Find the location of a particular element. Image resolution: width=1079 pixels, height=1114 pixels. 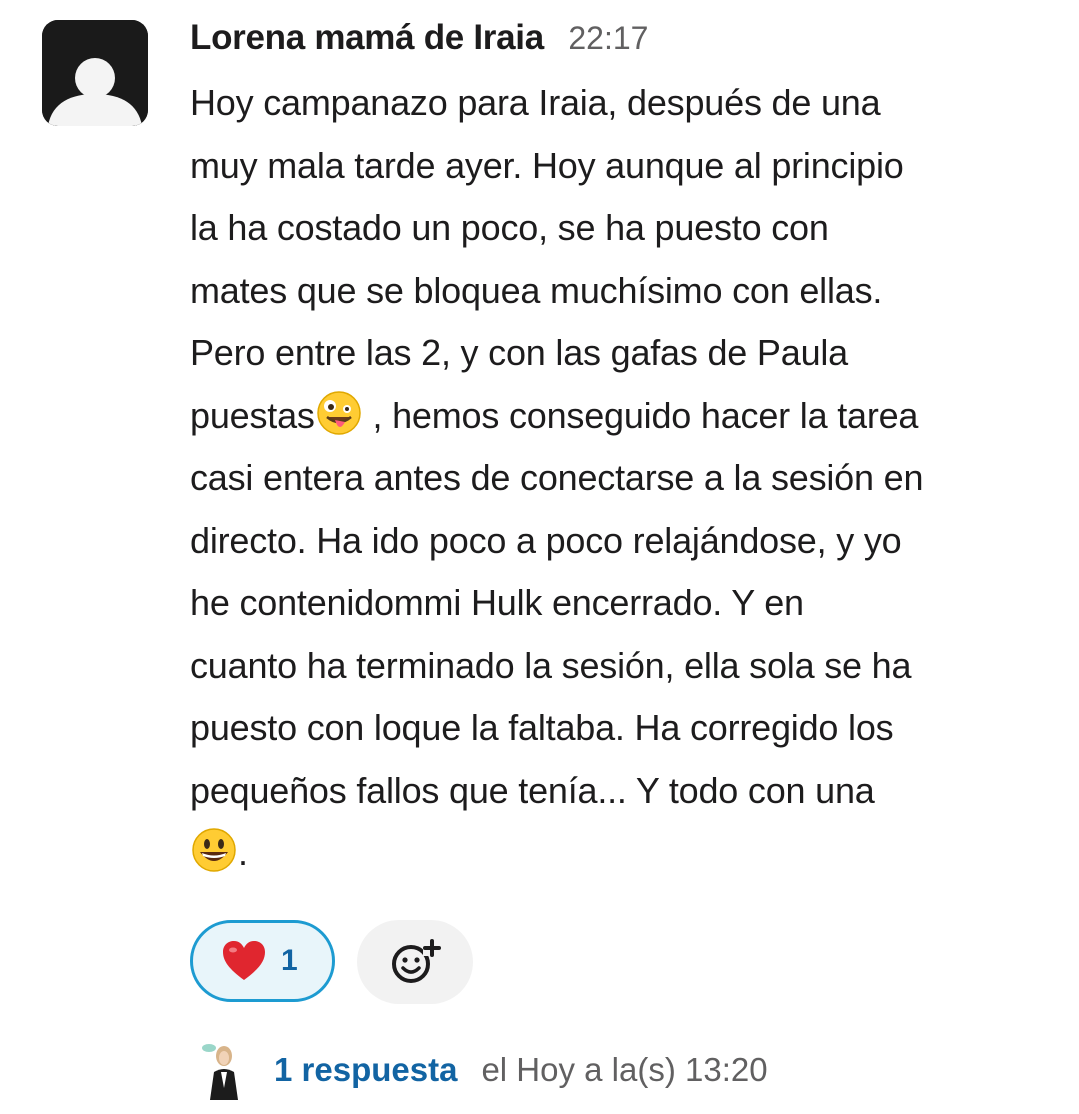

thread-summary: 1 respuesta el Hoy a la(s) 13:20 is located at coordinates (484, 1070).